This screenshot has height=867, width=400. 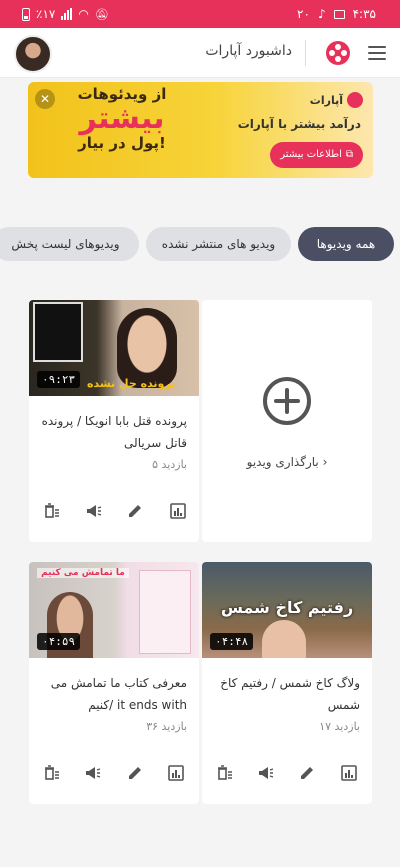 What do you see at coordinates (326, 100) in the screenshot?
I see `banner-brand-label: آپارات` at bounding box center [326, 100].